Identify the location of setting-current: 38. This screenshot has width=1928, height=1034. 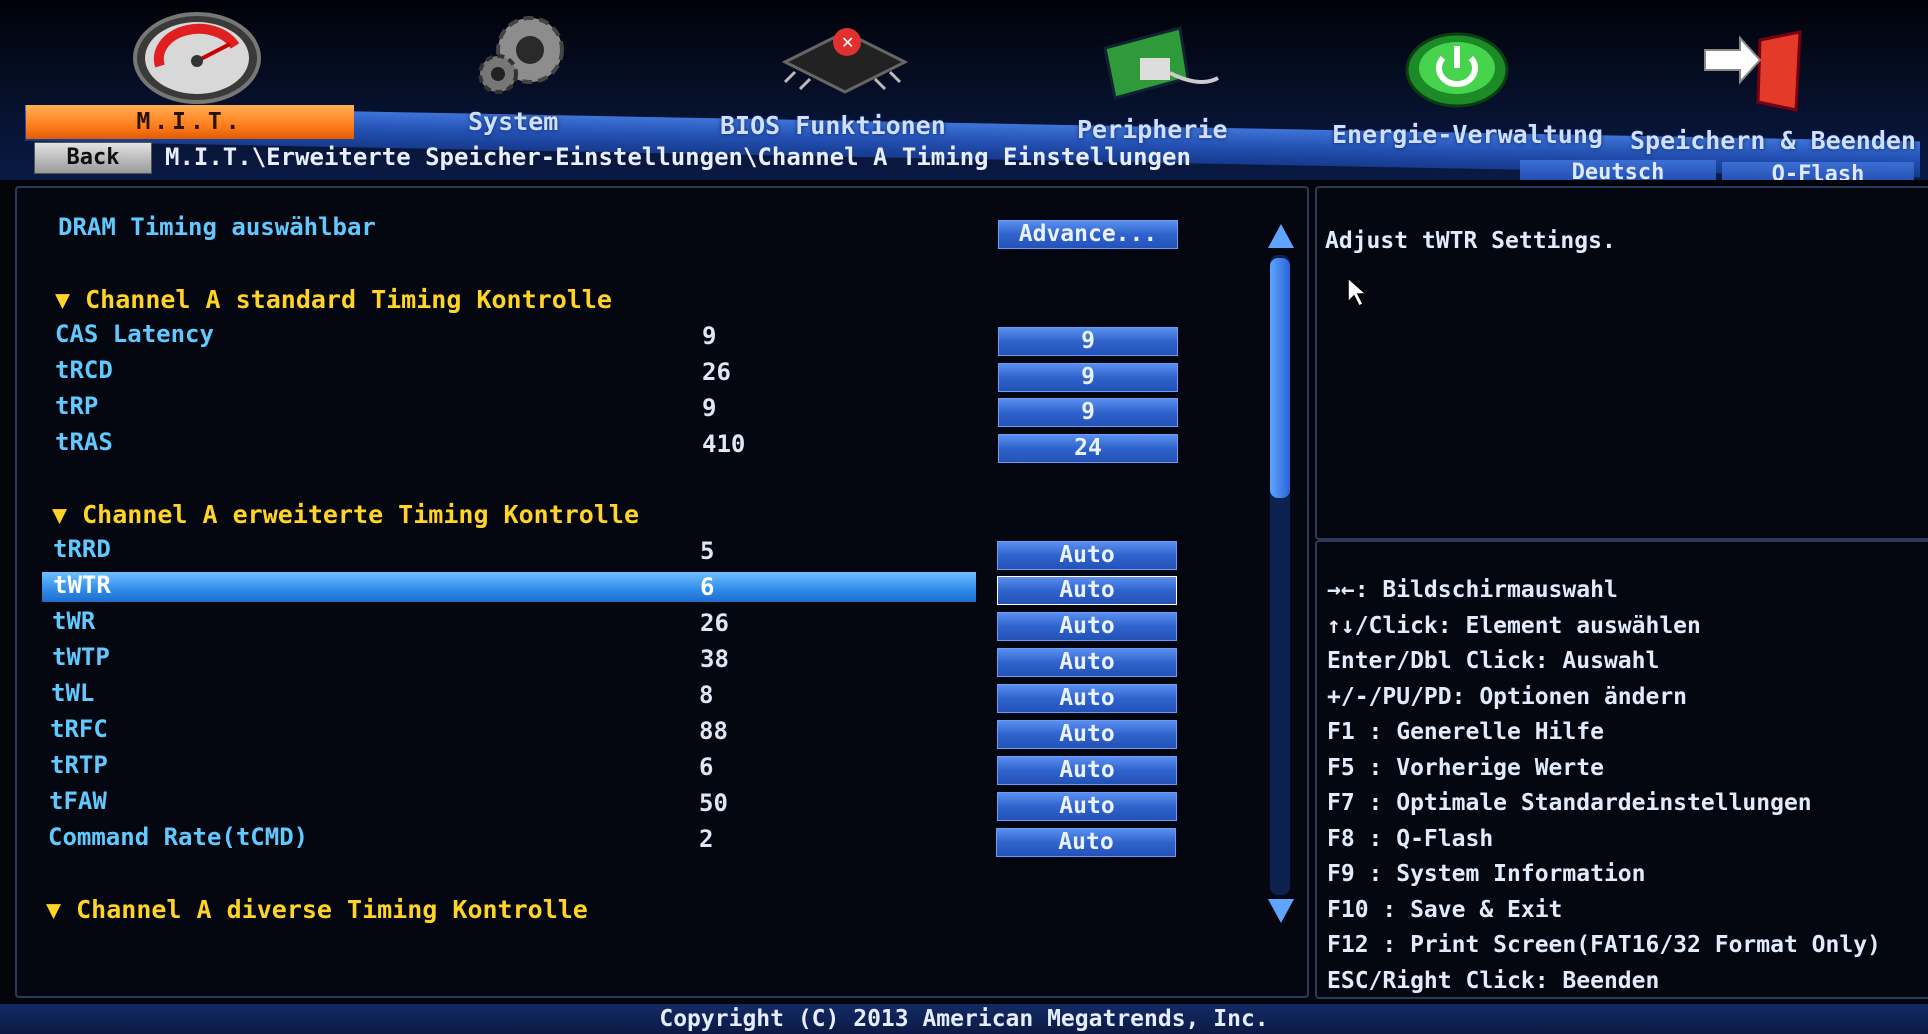
(714, 659).